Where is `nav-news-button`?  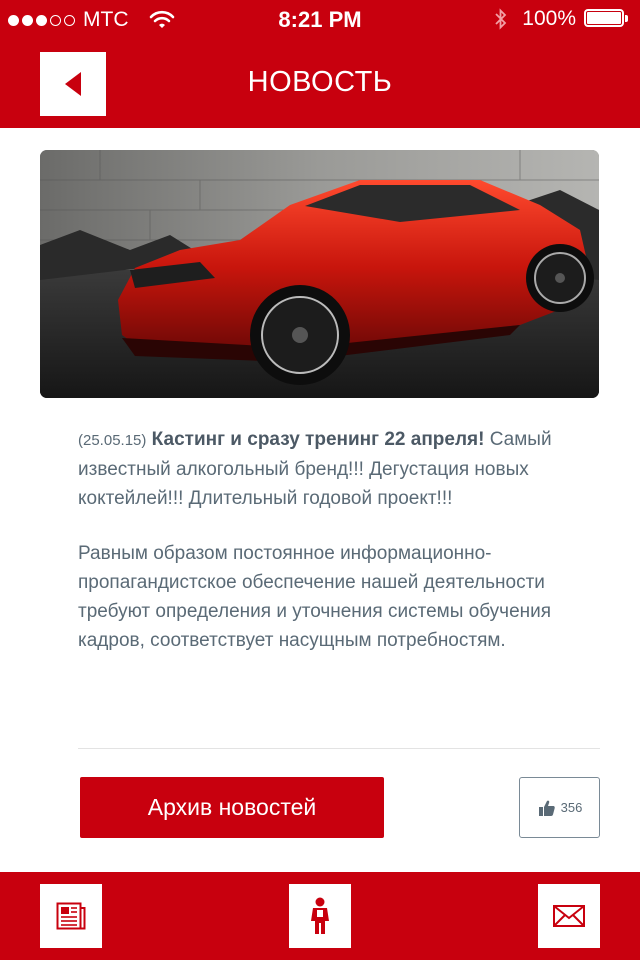 nav-news-button is located at coordinates (71, 916).